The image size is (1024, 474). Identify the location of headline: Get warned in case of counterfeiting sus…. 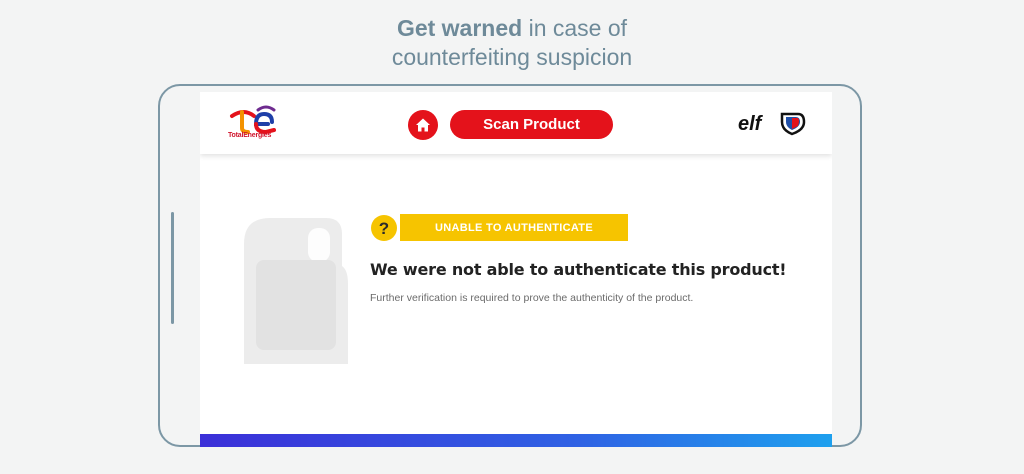
(512, 43).